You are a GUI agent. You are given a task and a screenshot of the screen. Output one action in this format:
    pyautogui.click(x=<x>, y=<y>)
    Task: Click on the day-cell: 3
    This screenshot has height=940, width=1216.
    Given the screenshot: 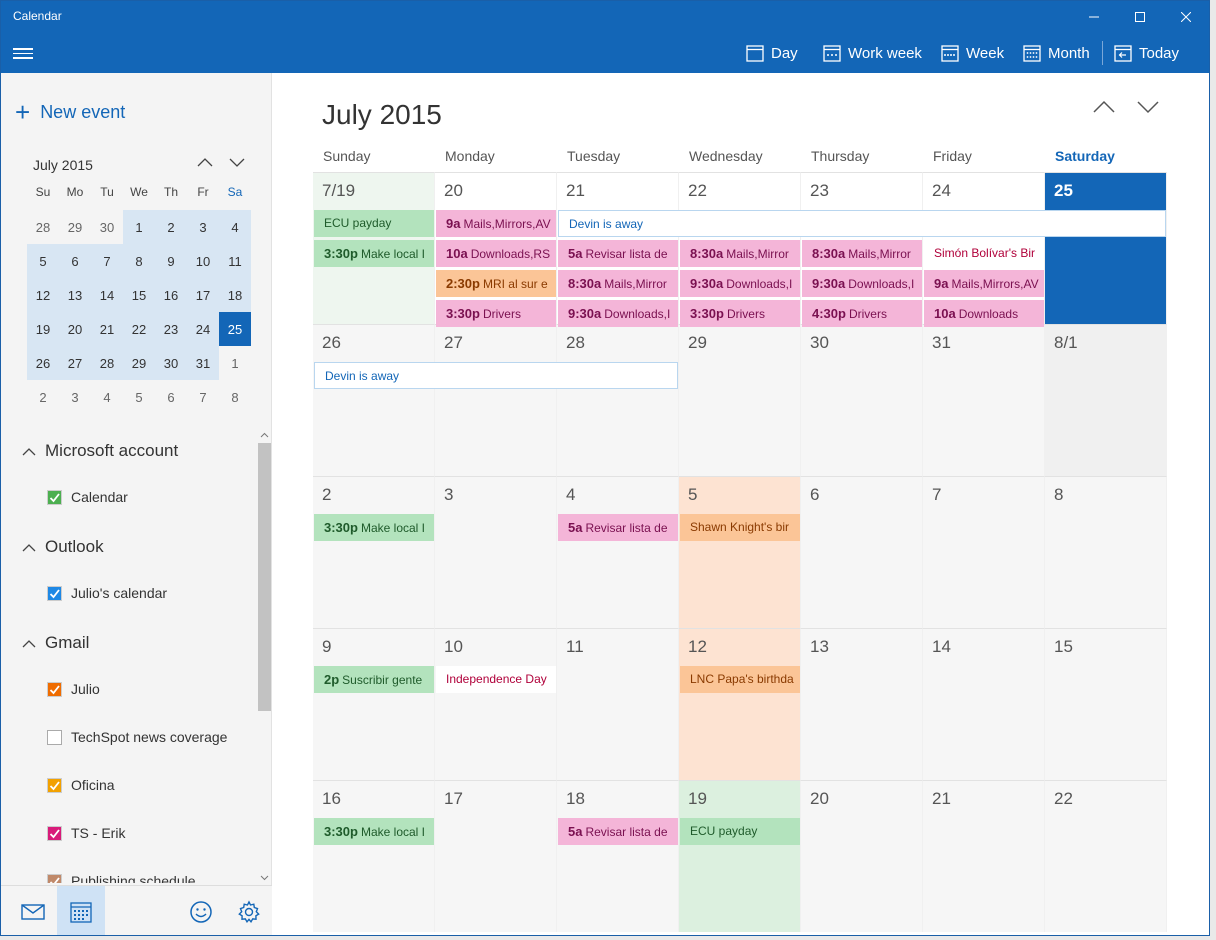 What is the action you would take?
    pyautogui.click(x=496, y=552)
    